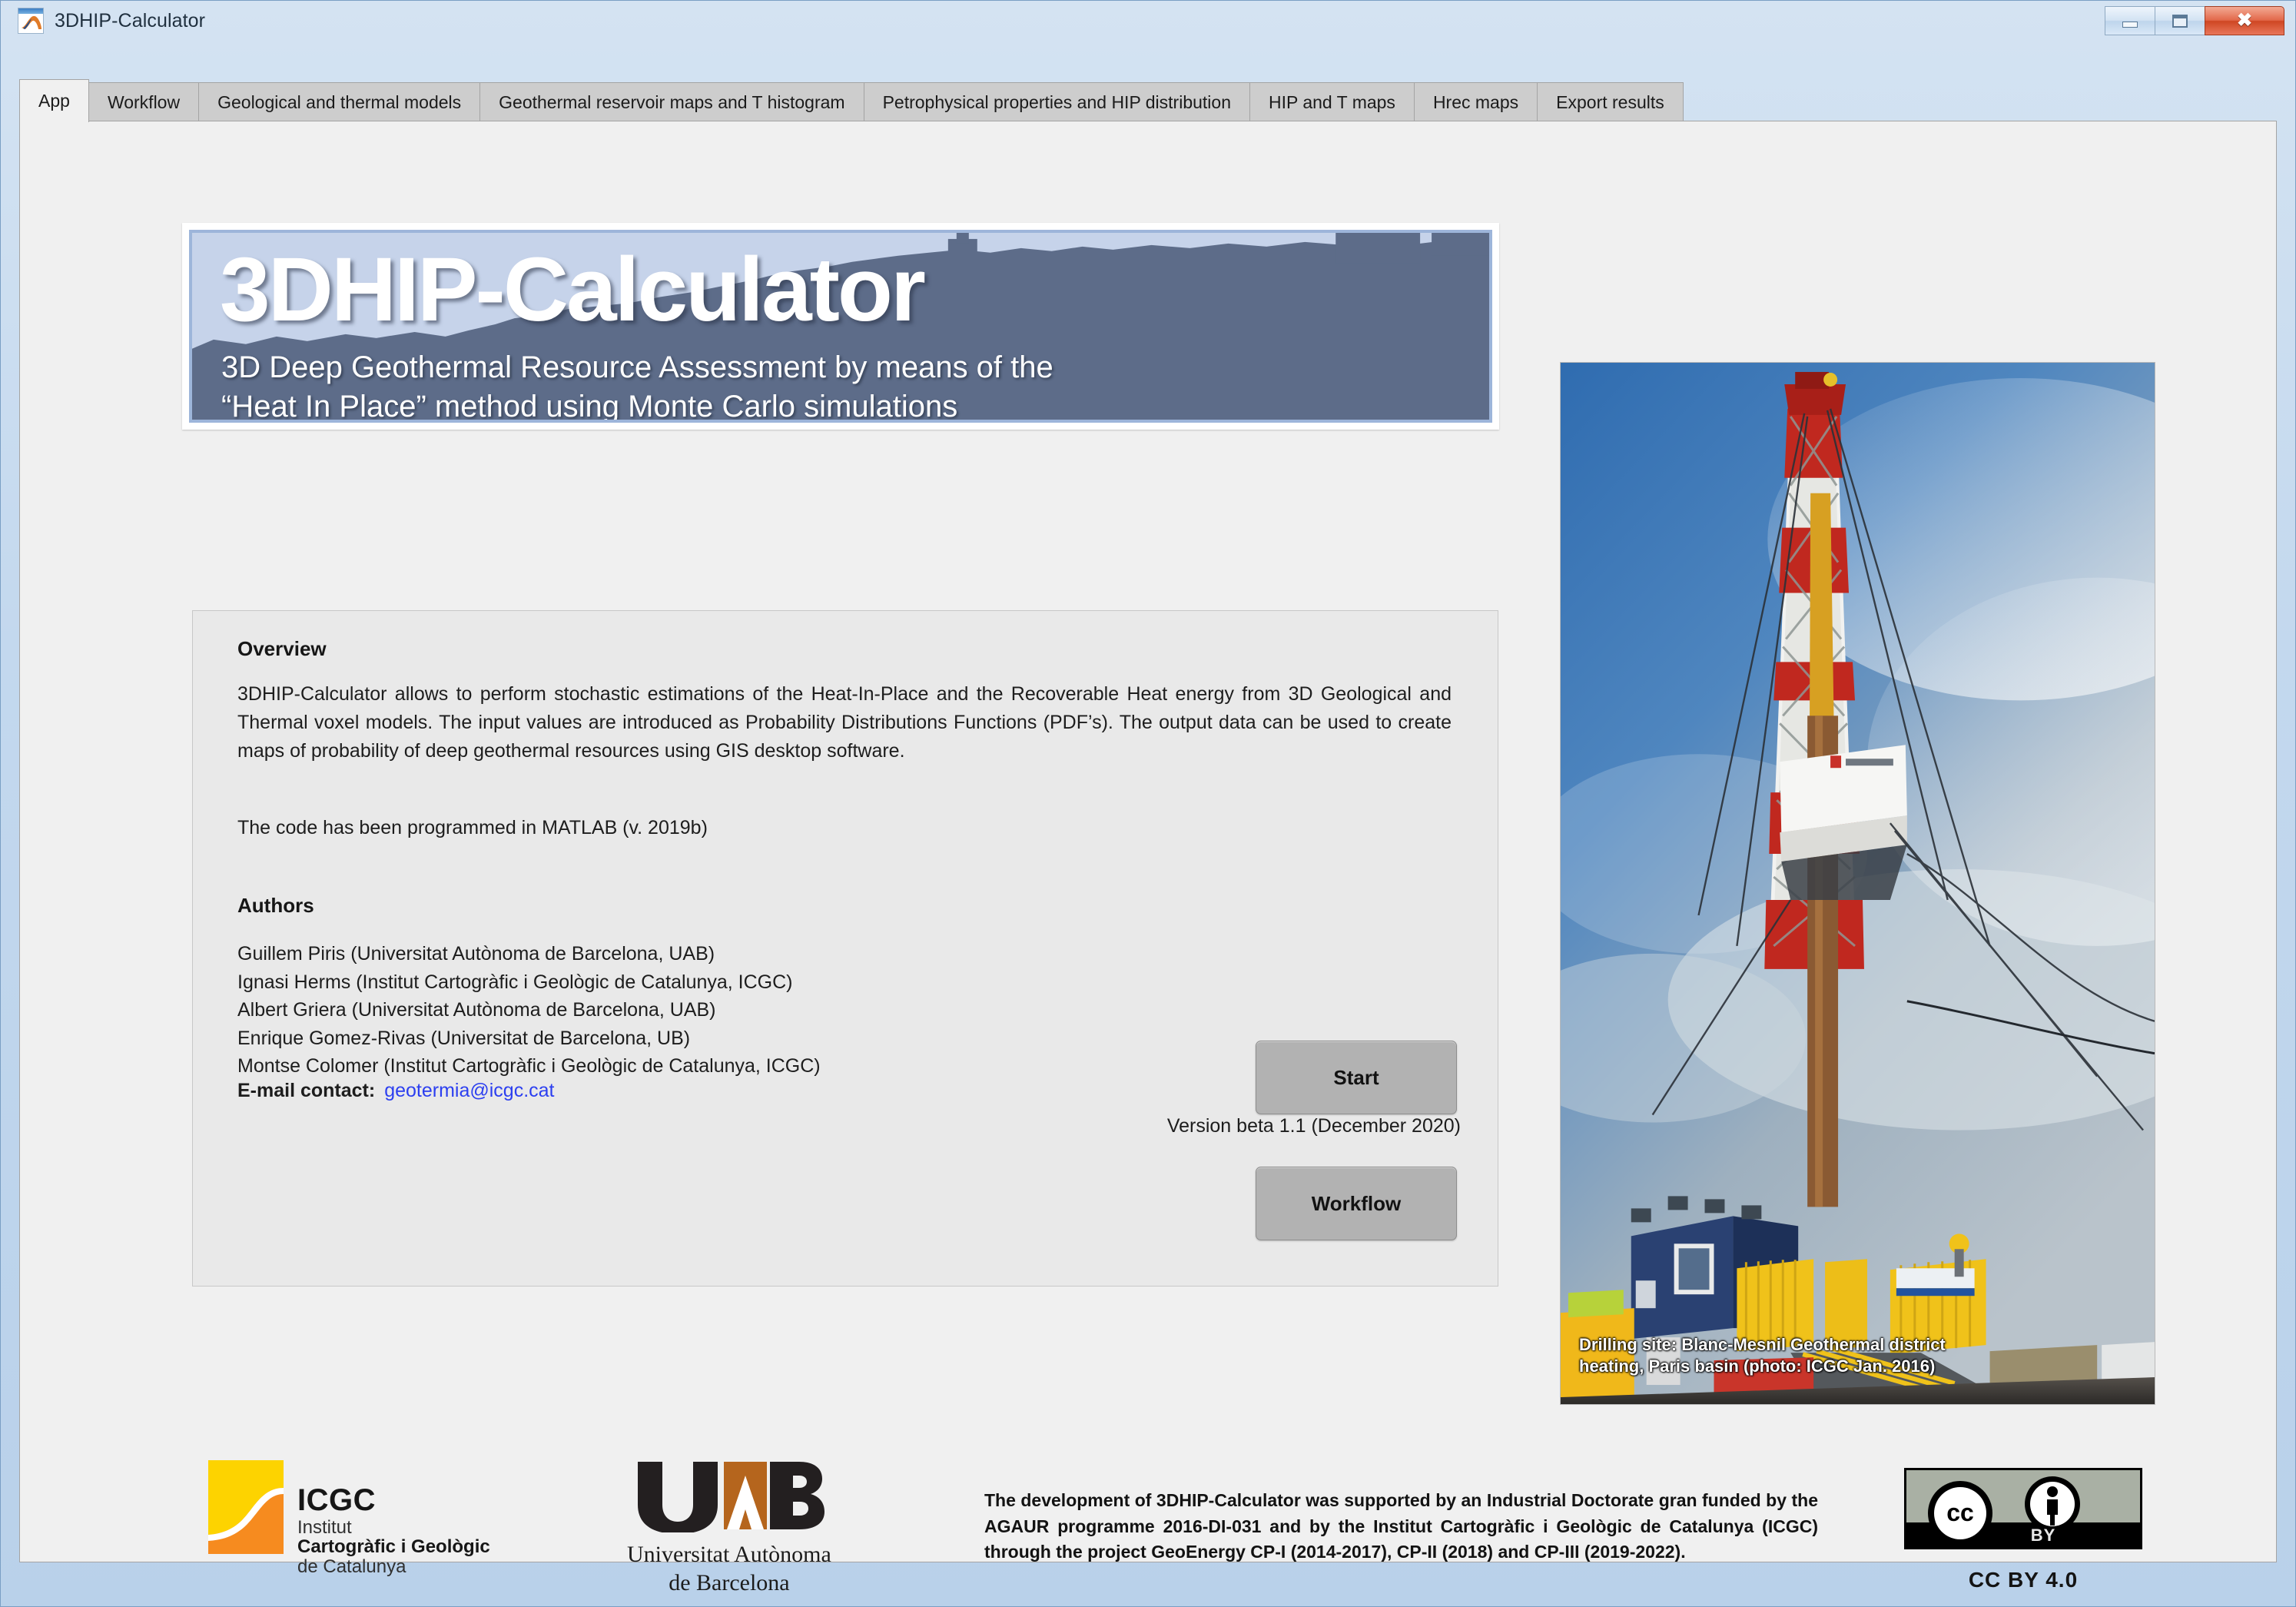 The height and width of the screenshot is (1607, 2296). What do you see at coordinates (1148, 21) in the screenshot?
I see `title-bar: 3DHIP-Calculator ✖` at bounding box center [1148, 21].